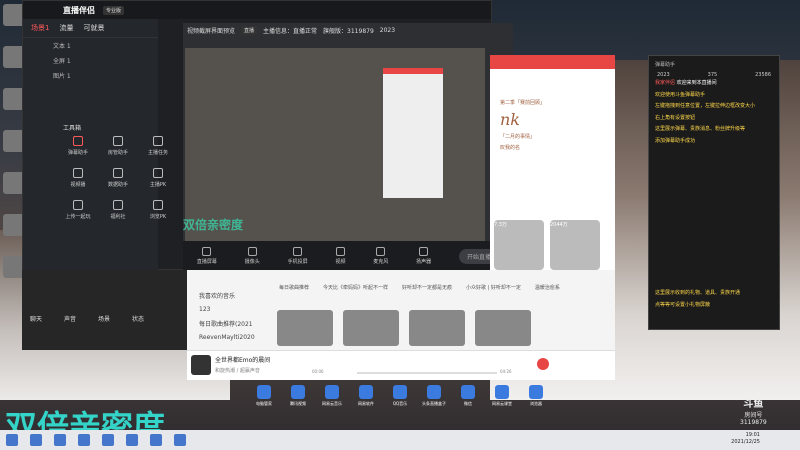 This screenshot has width=800, height=450. I want to click on start-icon, so click(12, 440).